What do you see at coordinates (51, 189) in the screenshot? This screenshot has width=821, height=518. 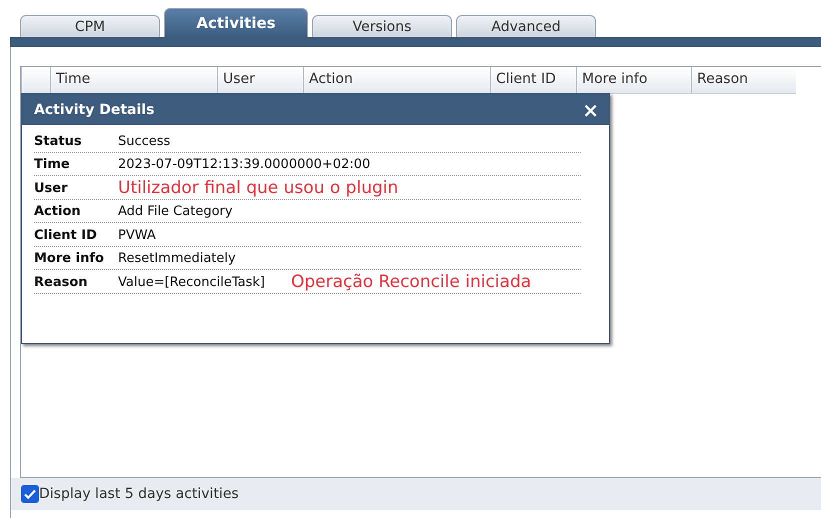 I see `field-label: User` at bounding box center [51, 189].